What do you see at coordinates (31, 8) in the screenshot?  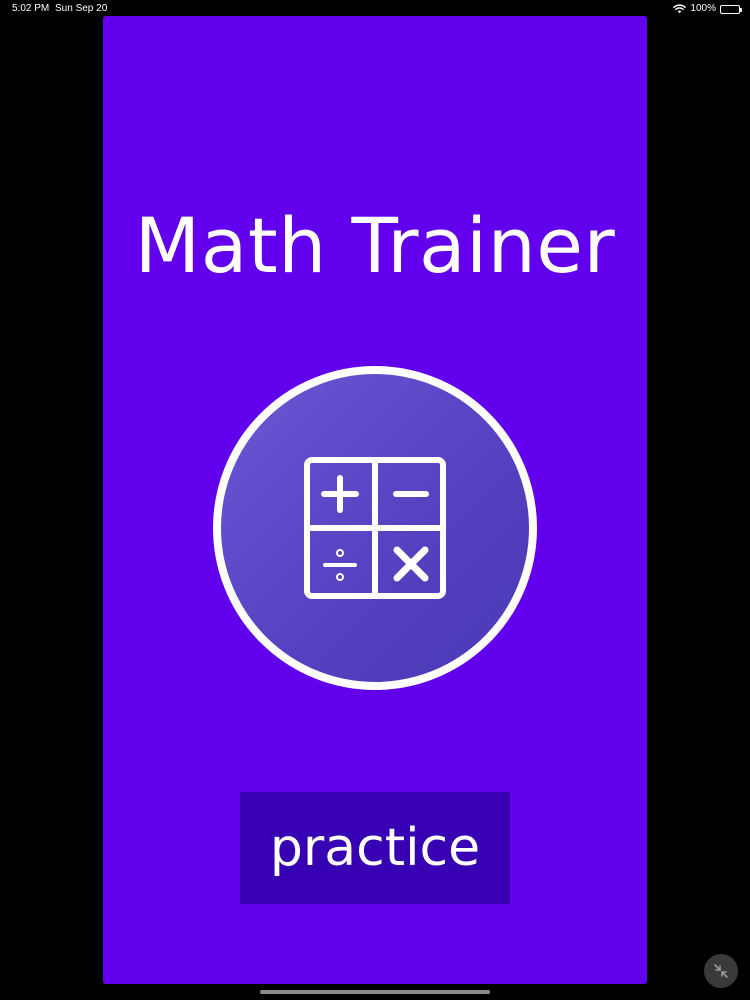 I see `status-time: 5:02 PM` at bounding box center [31, 8].